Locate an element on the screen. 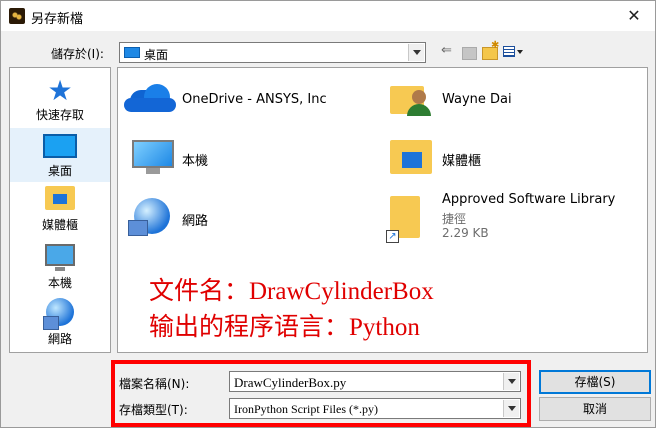  place-label: 快速存取 is located at coordinates (59, 115).